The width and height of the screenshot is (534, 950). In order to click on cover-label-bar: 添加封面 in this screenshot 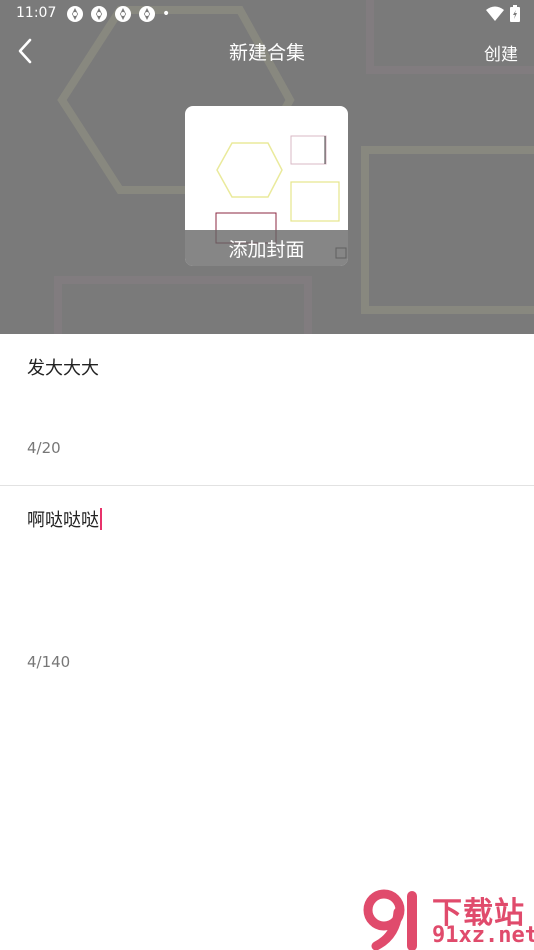, I will do `click(266, 248)`.